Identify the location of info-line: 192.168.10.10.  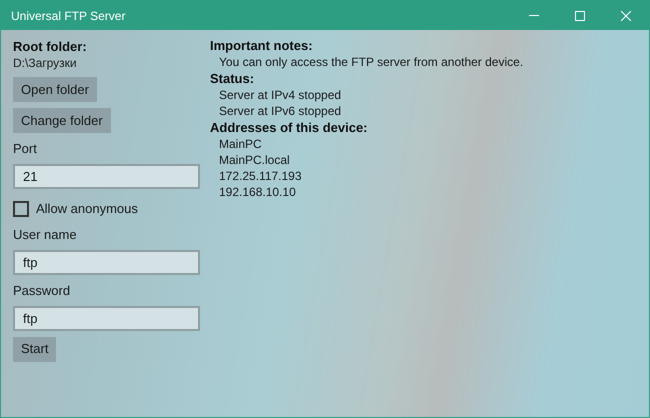
(257, 192).